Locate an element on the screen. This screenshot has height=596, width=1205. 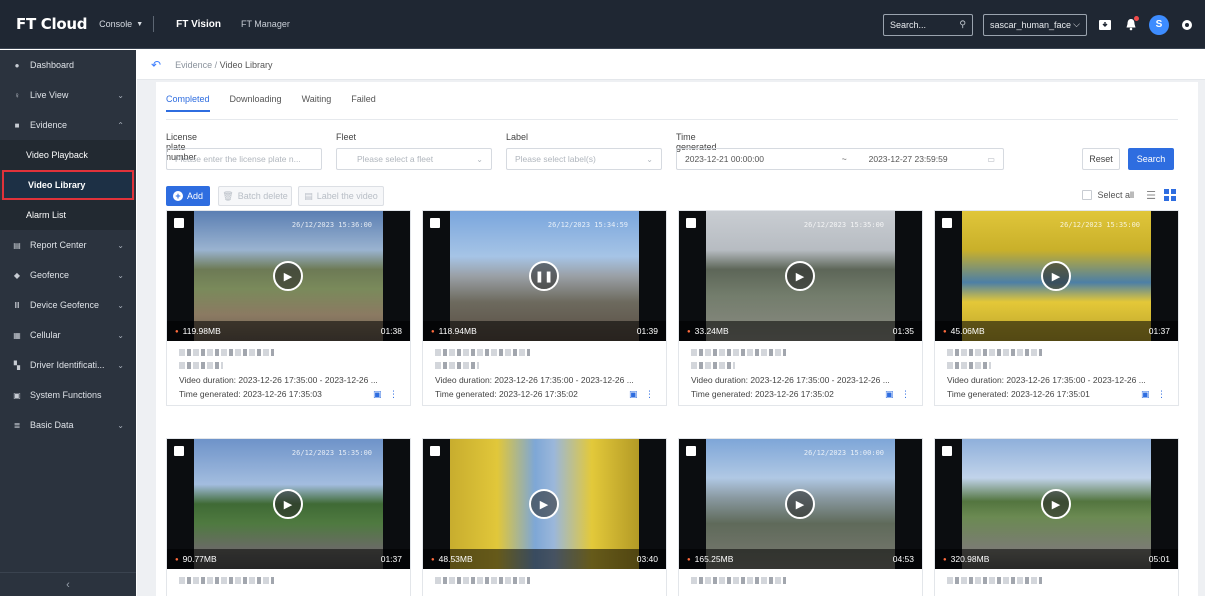
add-button: + Add is located at coordinates (188, 196).